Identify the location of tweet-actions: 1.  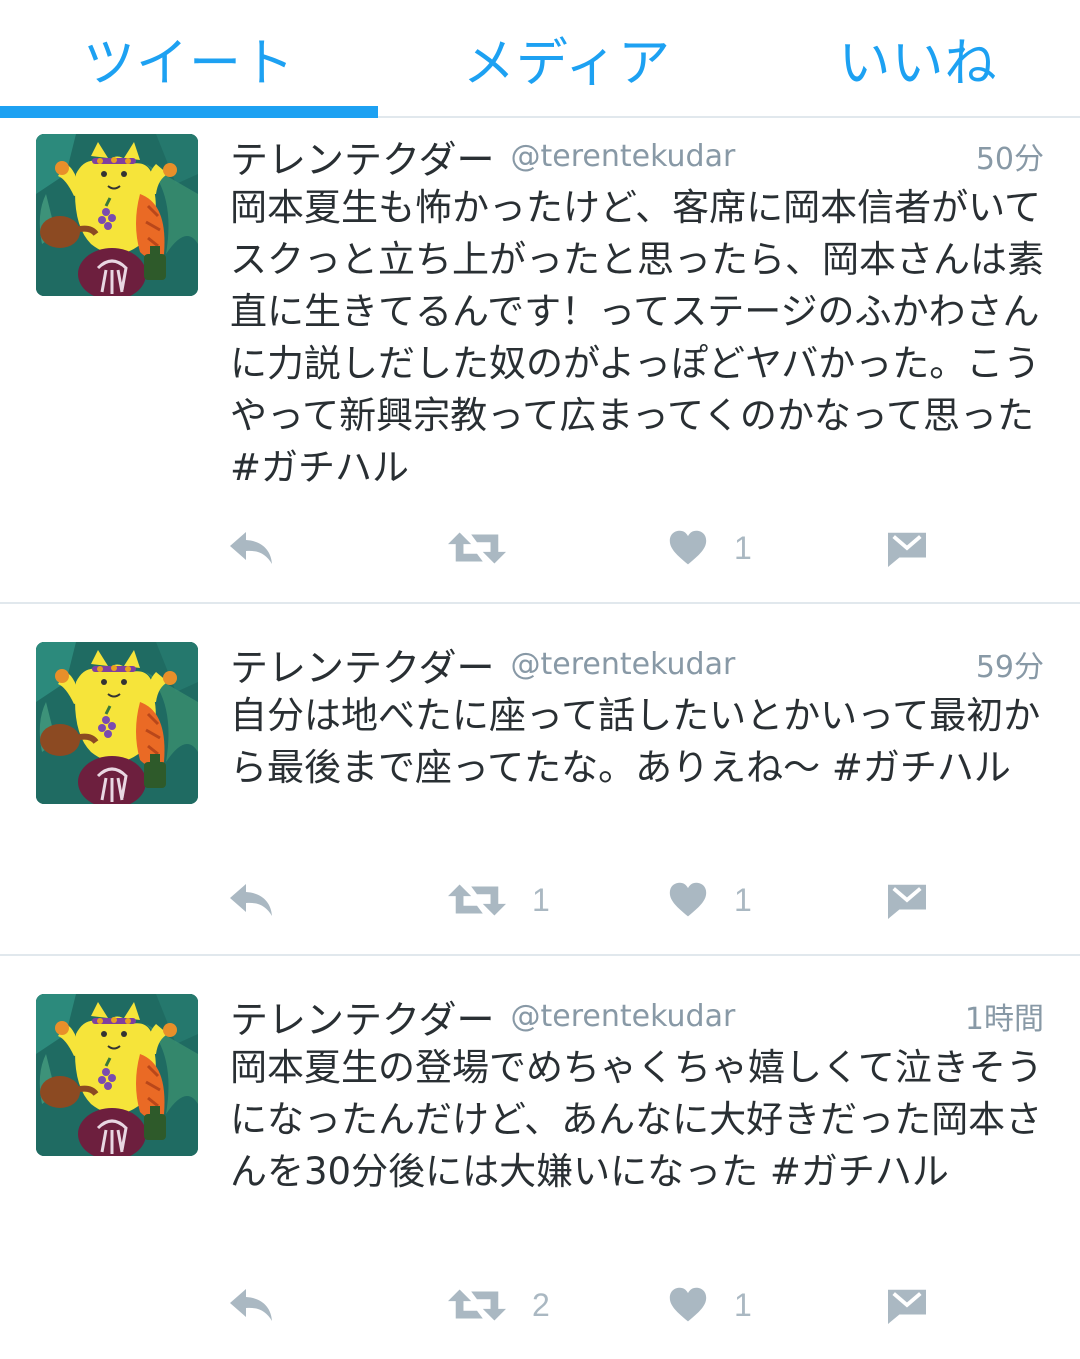
(588, 548).